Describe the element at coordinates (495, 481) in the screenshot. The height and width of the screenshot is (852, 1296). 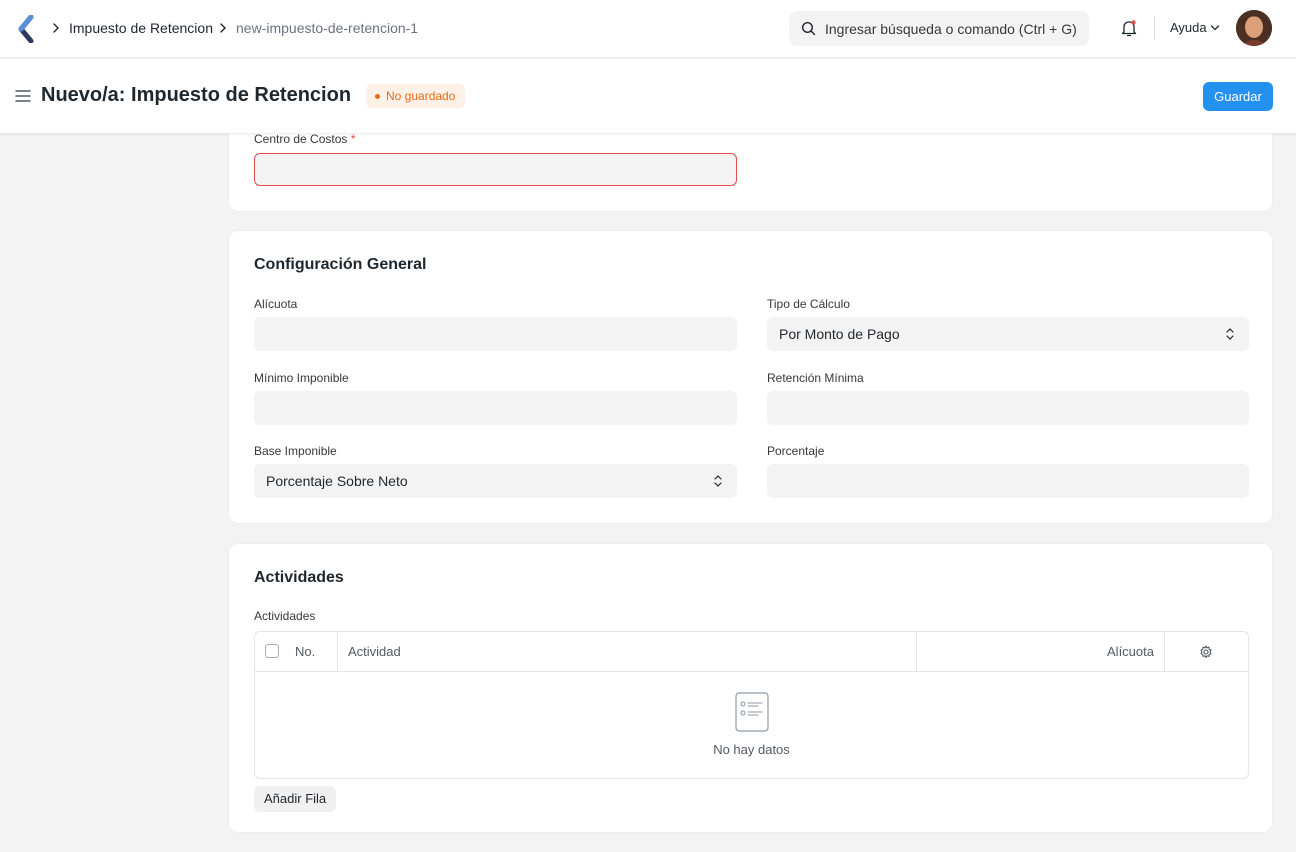
I see `base-imponible-select: Porcentaje Sobre Neto` at that location.